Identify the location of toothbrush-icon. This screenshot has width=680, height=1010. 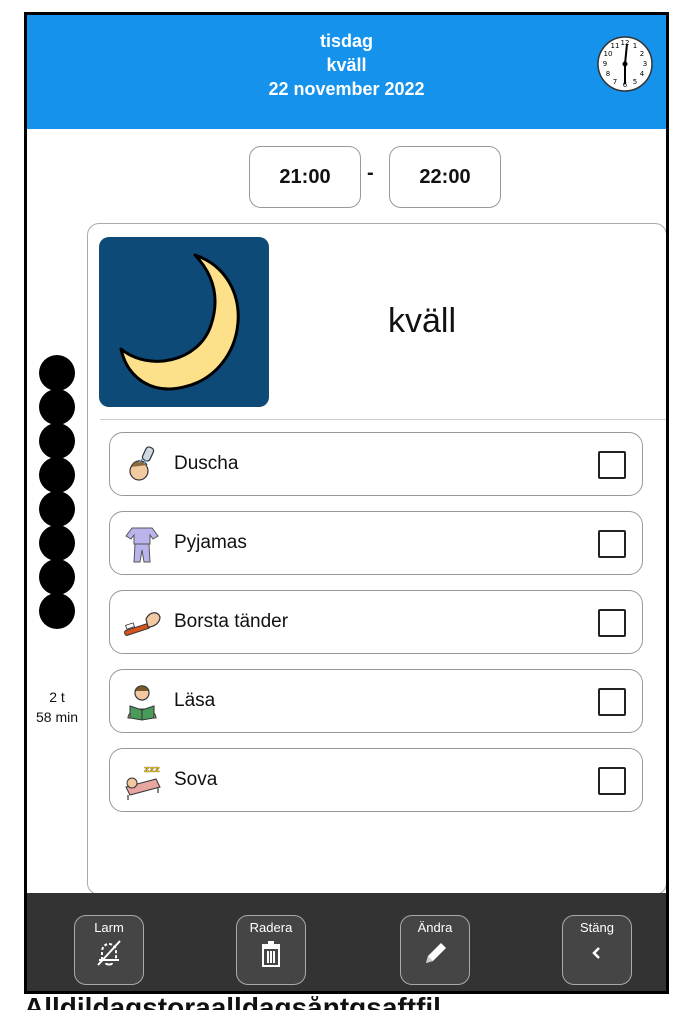
(142, 624).